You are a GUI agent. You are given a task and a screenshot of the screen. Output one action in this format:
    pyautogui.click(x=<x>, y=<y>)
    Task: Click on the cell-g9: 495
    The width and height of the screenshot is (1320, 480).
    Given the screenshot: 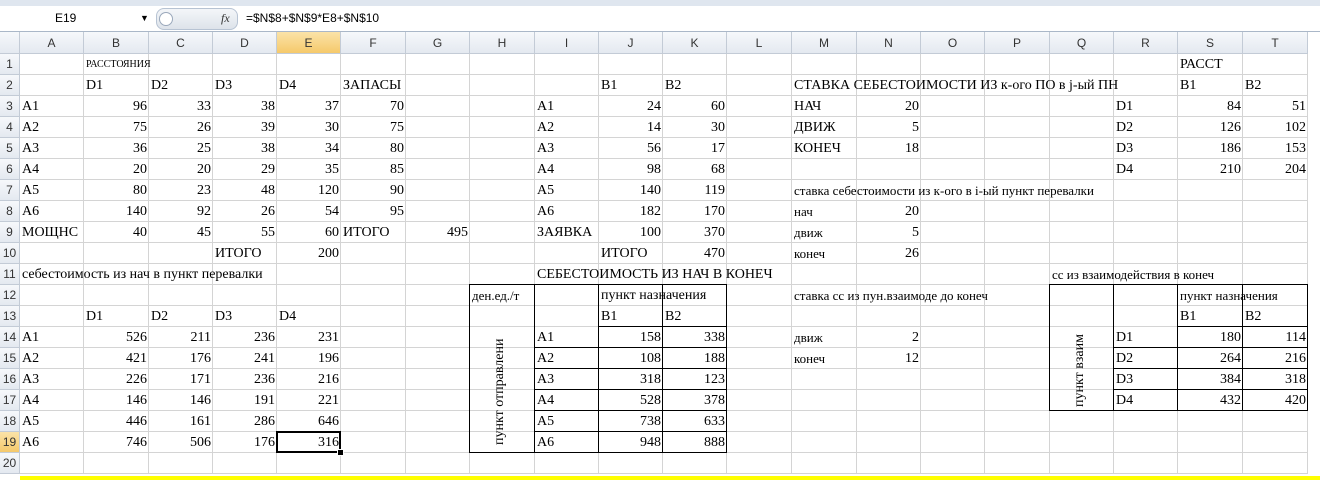 What is the action you would take?
    pyautogui.click(x=438, y=232)
    